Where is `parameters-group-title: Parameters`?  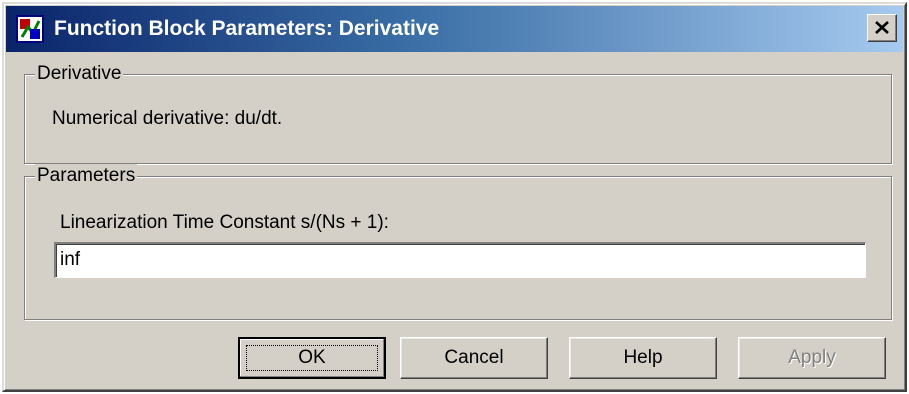
parameters-group-title: Parameters is located at coordinates (86, 176).